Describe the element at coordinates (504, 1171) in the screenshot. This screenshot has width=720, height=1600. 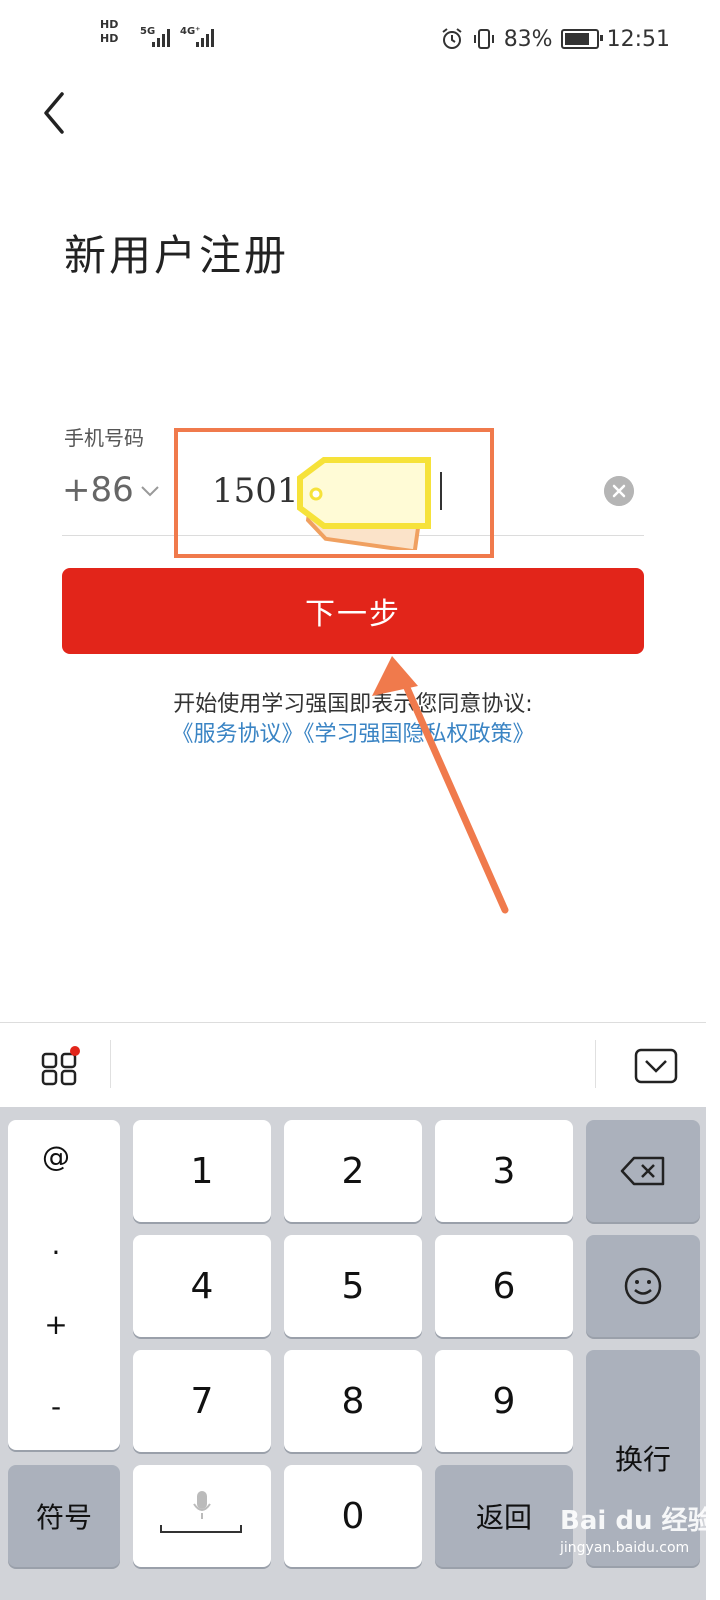
I see `key-3: 3` at that location.